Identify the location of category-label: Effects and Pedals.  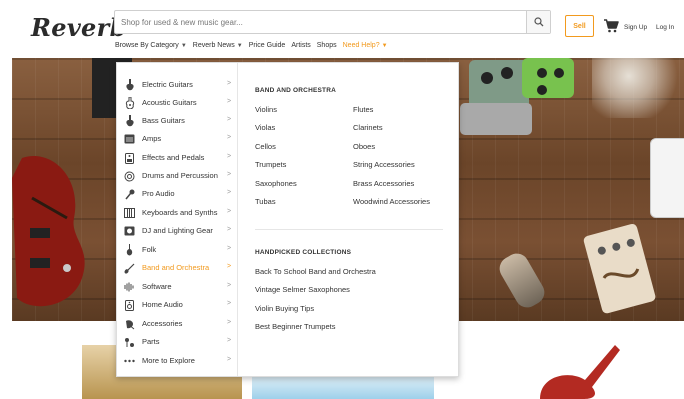
(173, 157).